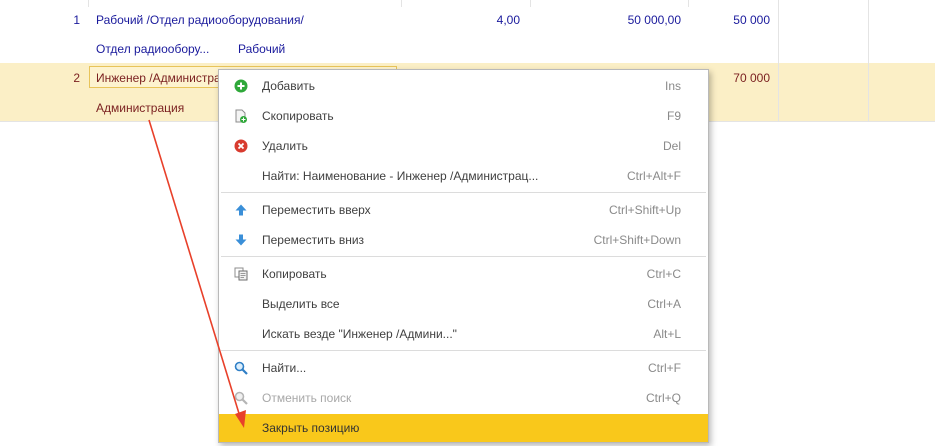  What do you see at coordinates (463, 368) in the screenshot?
I see `menu-item-find: Найти... Ctrl+F` at bounding box center [463, 368].